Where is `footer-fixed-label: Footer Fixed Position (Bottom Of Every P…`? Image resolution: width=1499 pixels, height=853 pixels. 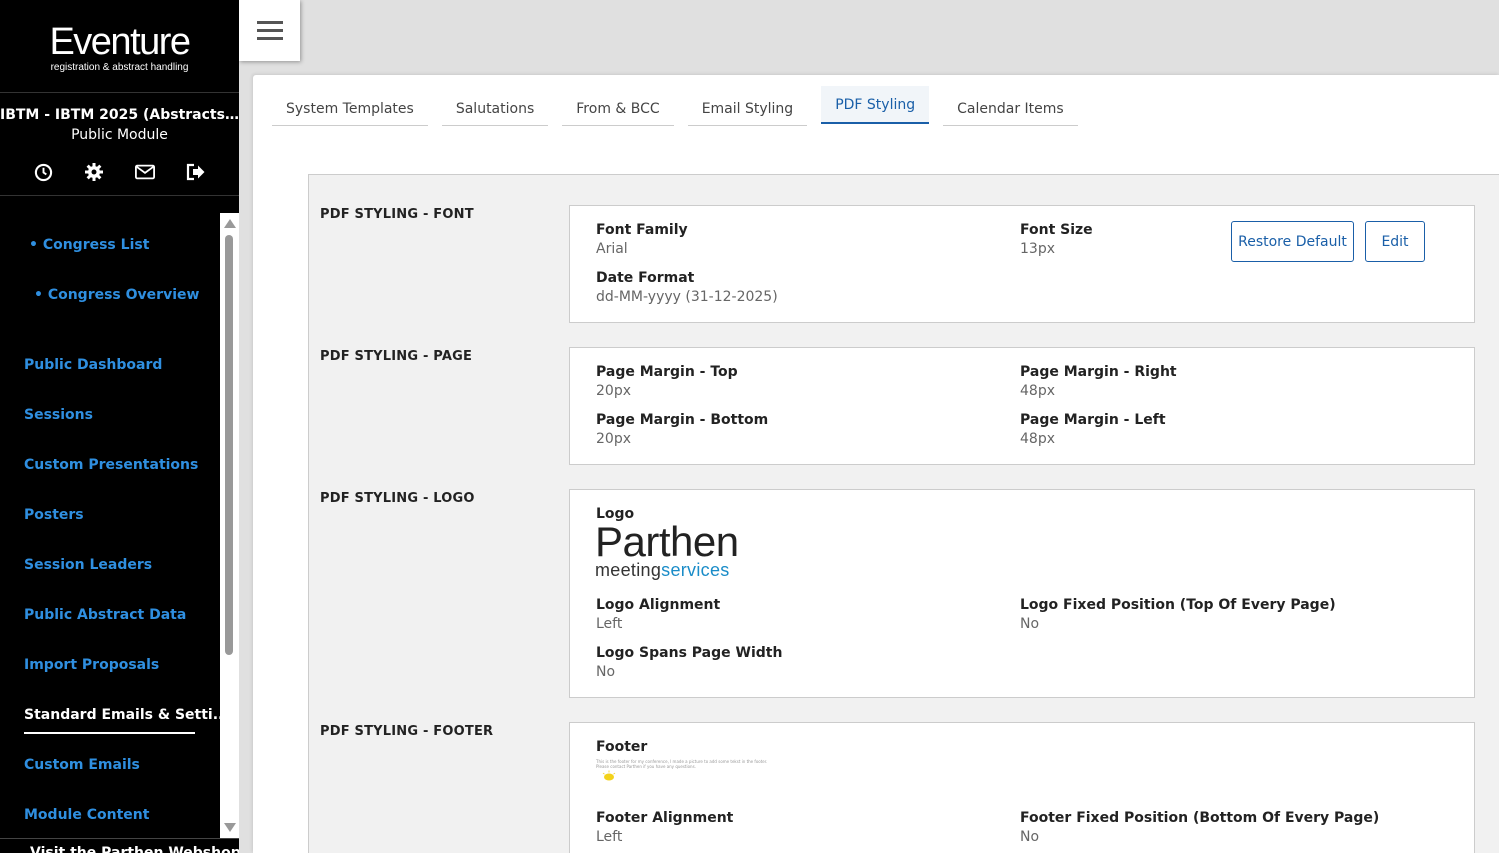
footer-fixed-label: Footer Fixed Position (Bottom Of Every P… is located at coordinates (1200, 818).